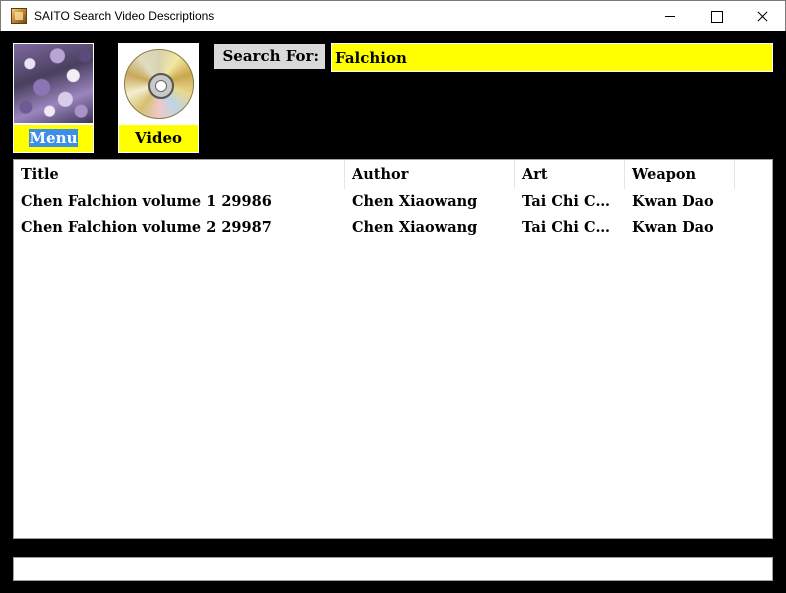  I want to click on cd-disc-icon, so click(159, 84).